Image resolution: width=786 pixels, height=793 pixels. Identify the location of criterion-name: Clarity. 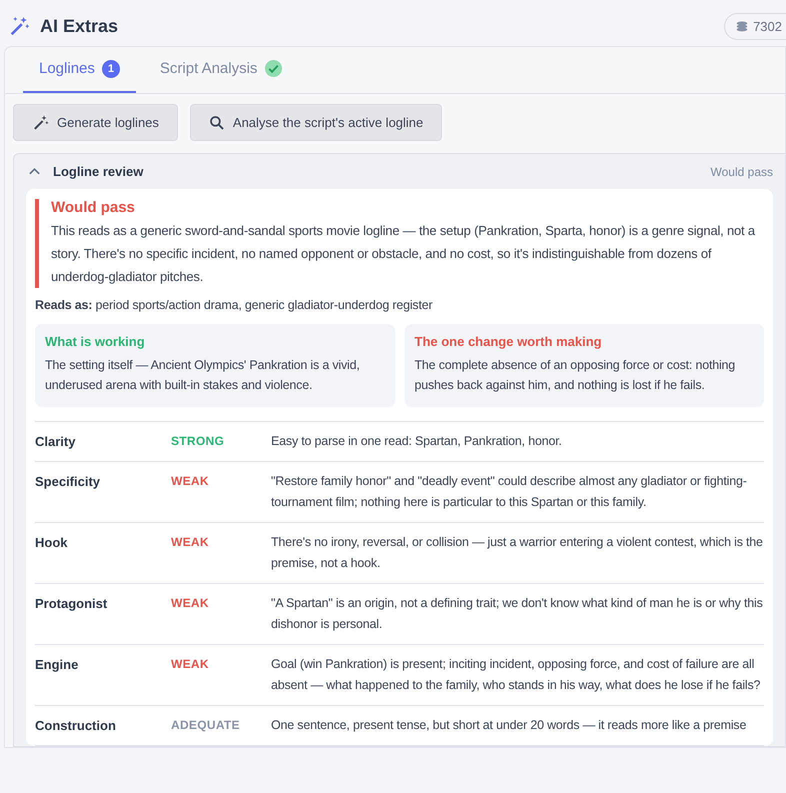
(55, 442).